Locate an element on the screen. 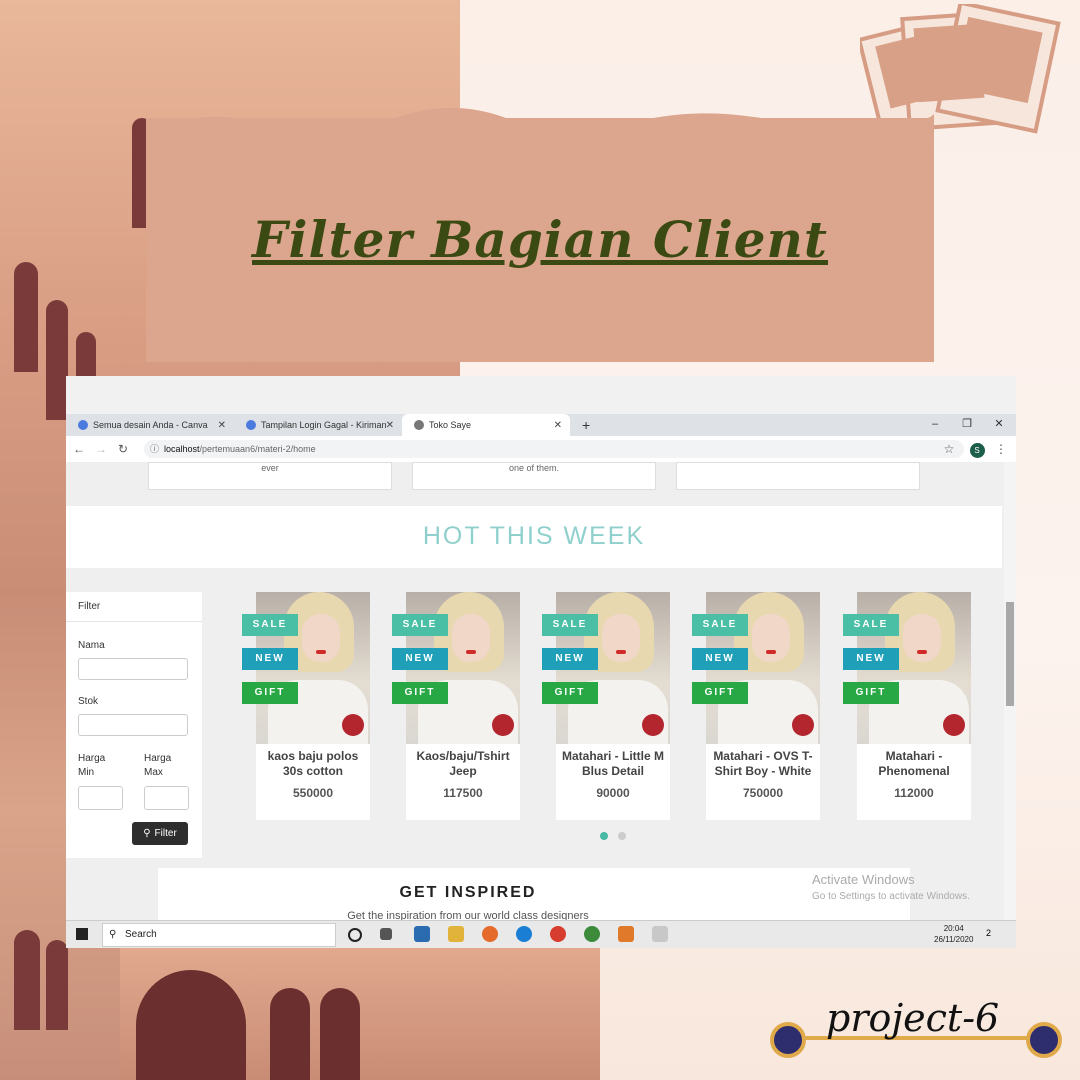 This screenshot has width=1080, height=1080. harga-max-input is located at coordinates (166, 798).